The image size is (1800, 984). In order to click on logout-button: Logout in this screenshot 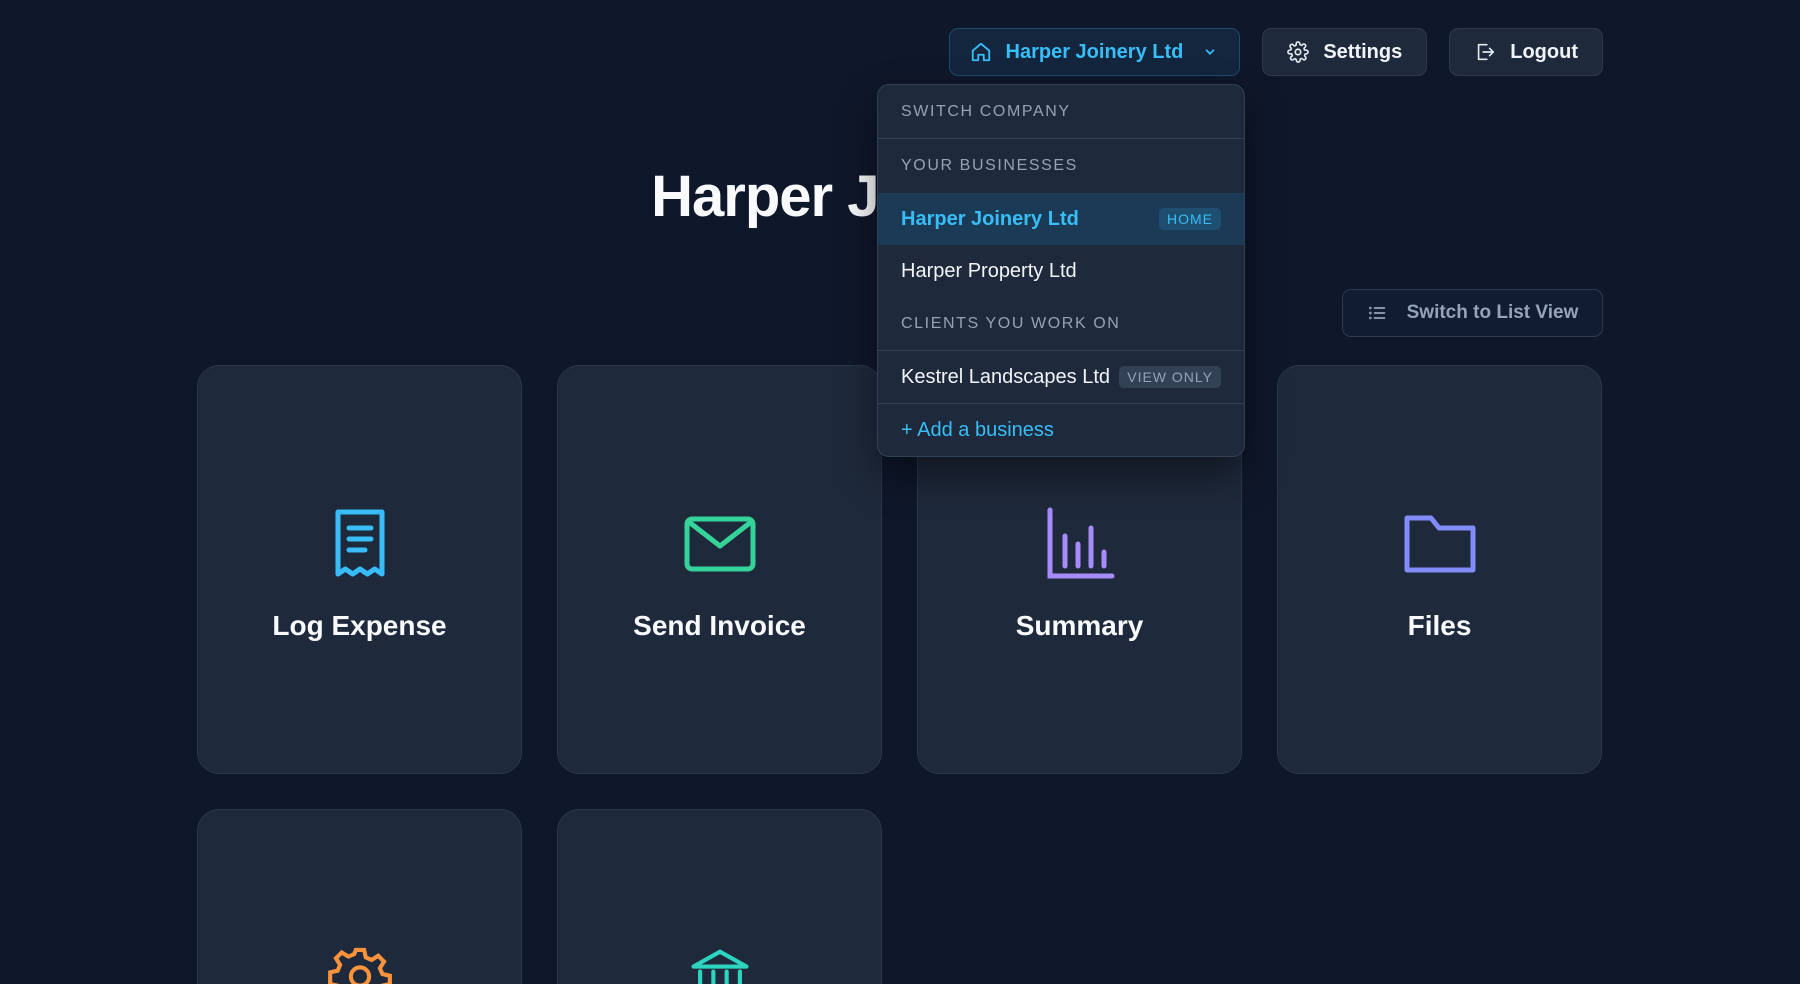, I will do `click(1526, 52)`.